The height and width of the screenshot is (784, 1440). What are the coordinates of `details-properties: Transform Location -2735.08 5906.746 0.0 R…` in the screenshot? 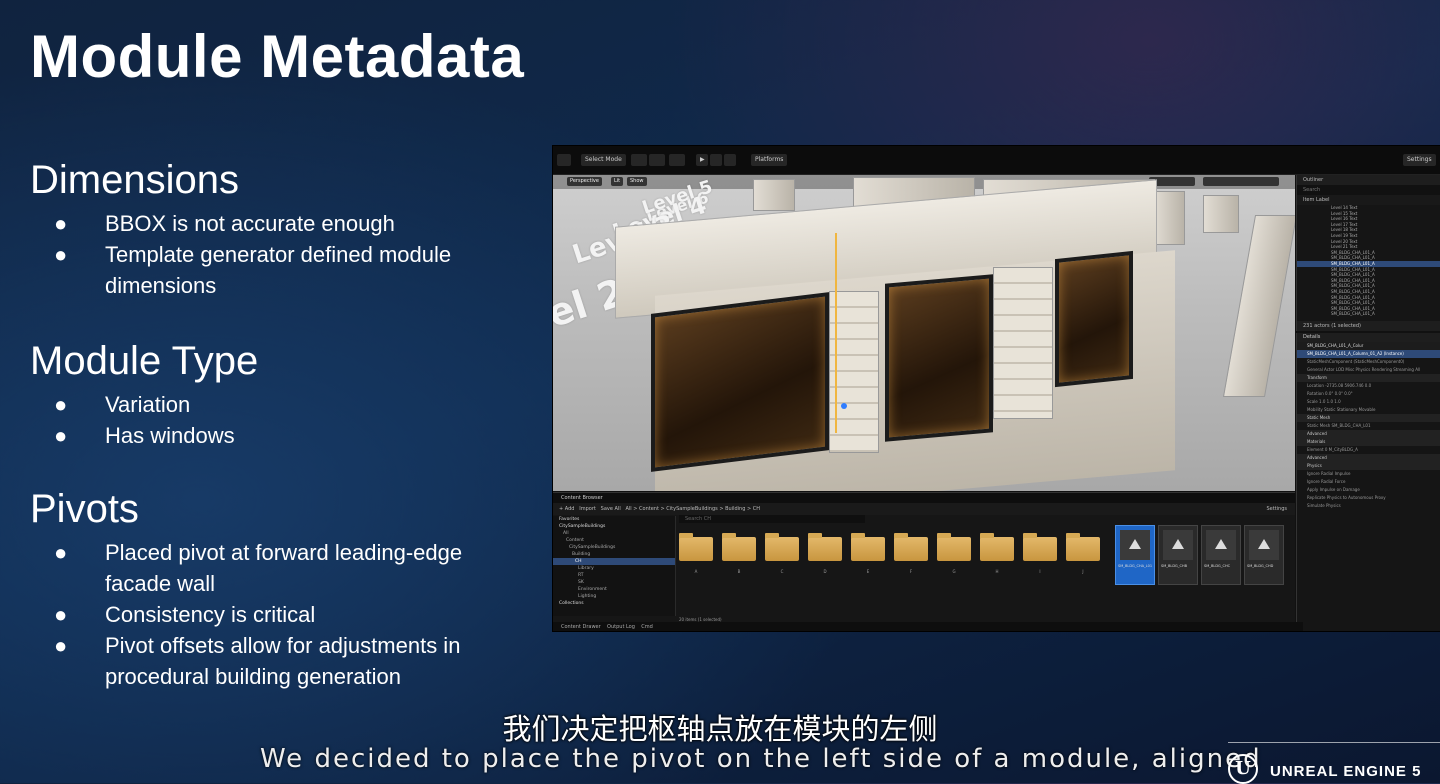 It's located at (1368, 442).